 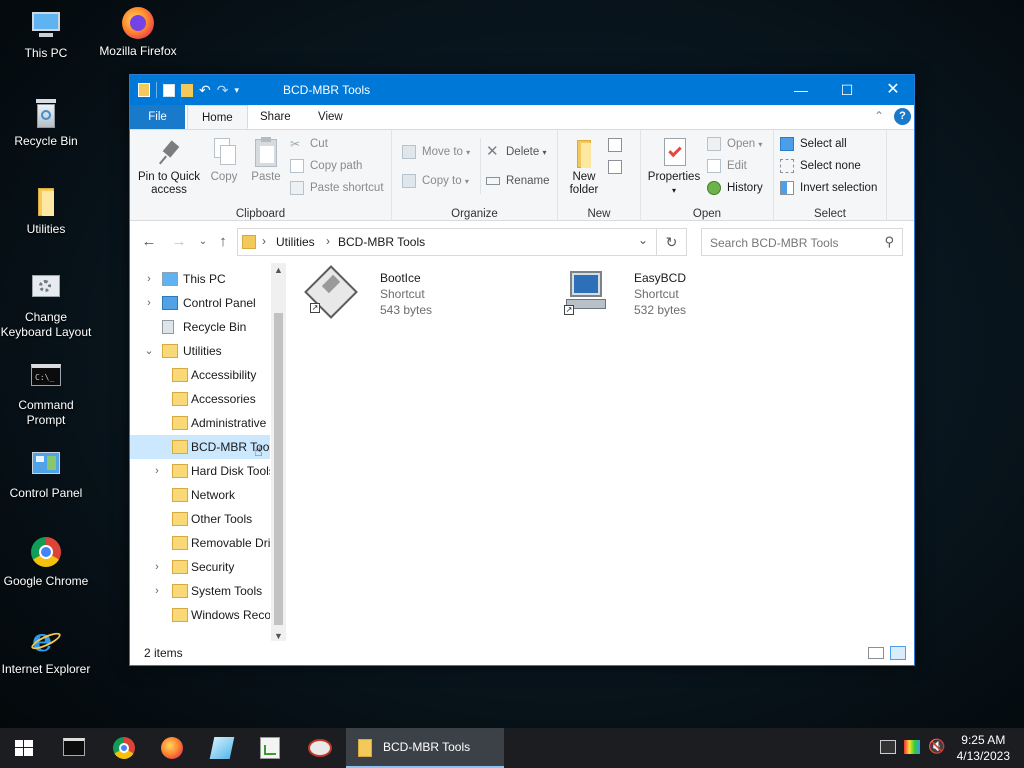 What do you see at coordinates (46, 650) in the screenshot?
I see `desktop-icon-internet-explorer: e Internet Explorer` at bounding box center [46, 650].